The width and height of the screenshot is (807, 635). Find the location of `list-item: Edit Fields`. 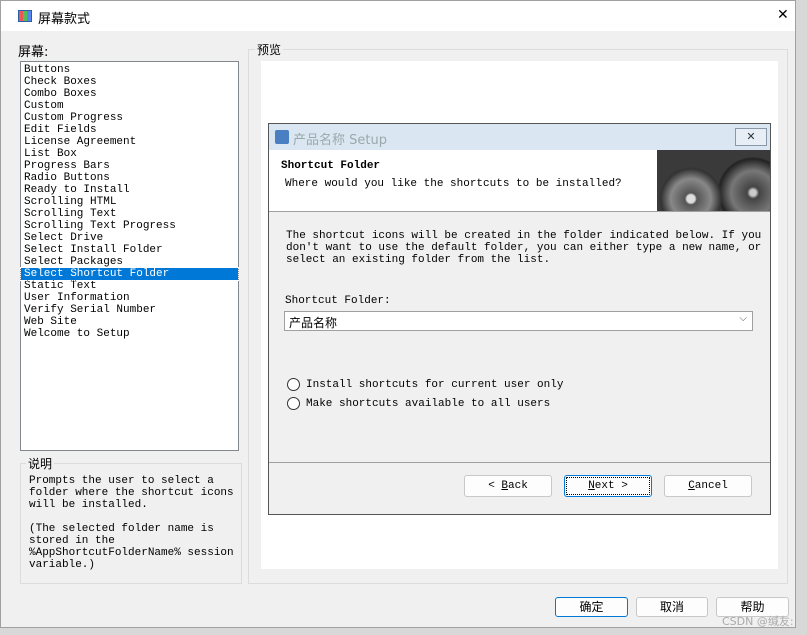

list-item: Edit Fields is located at coordinates (129, 130).